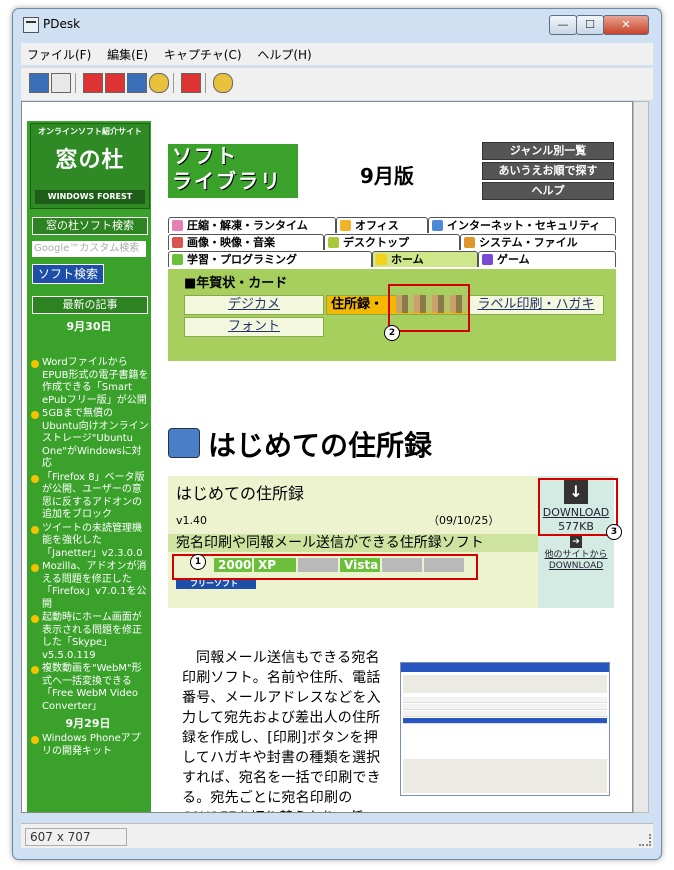 The width and height of the screenshot is (674, 870). What do you see at coordinates (227, 181) in the screenshot?
I see `soft-library-line2: ライブラリ` at bounding box center [227, 181].